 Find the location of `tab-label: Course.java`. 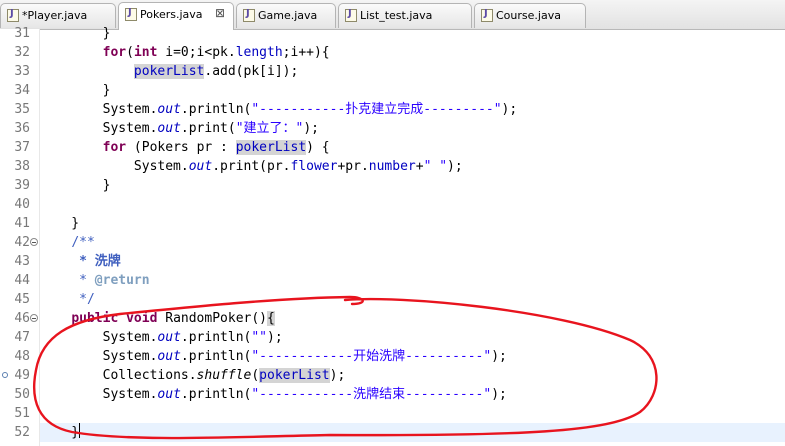

tab-label: Course.java is located at coordinates (528, 15).